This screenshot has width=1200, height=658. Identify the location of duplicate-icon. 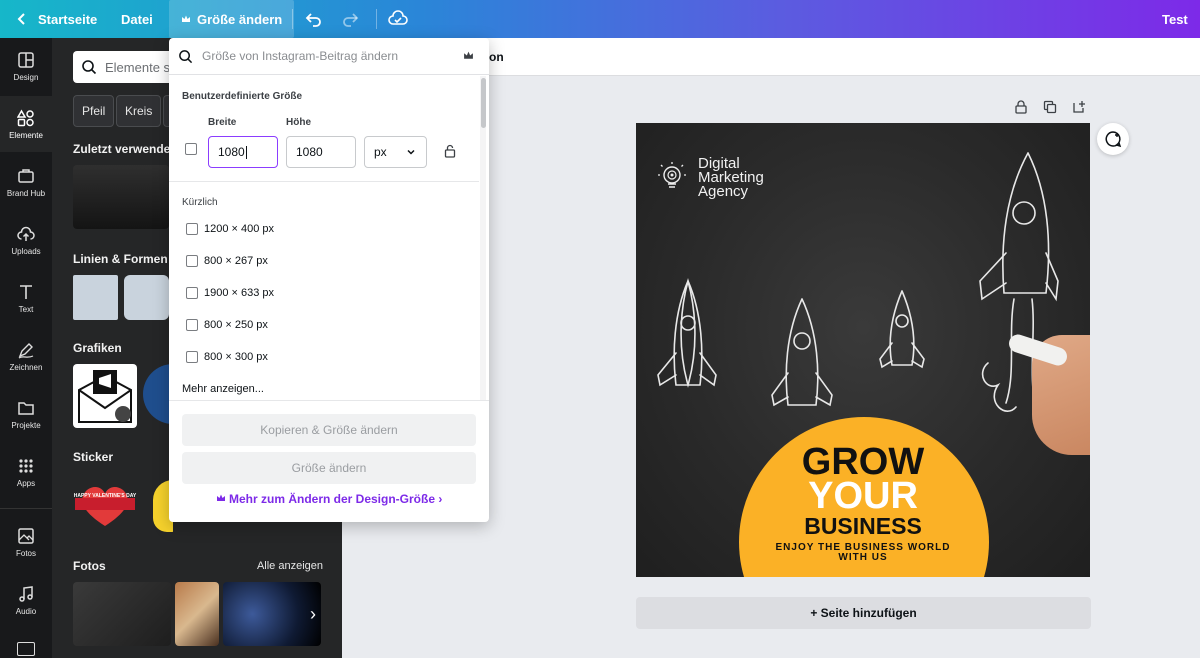
(1050, 107).